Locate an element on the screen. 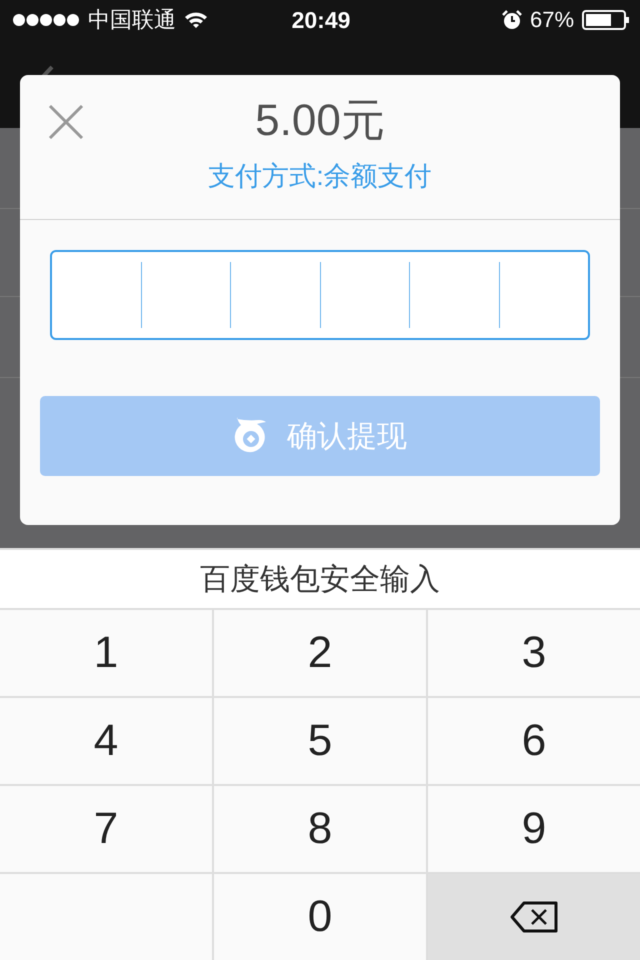 The width and height of the screenshot is (640, 960). digit-key: 9 is located at coordinates (534, 829).